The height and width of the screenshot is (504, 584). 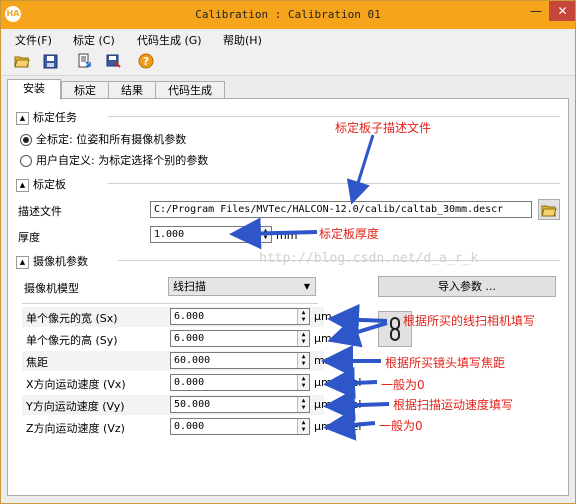 I want to click on param-vz-label: Z方向运动速度 (Vz), so click(x=75, y=428).